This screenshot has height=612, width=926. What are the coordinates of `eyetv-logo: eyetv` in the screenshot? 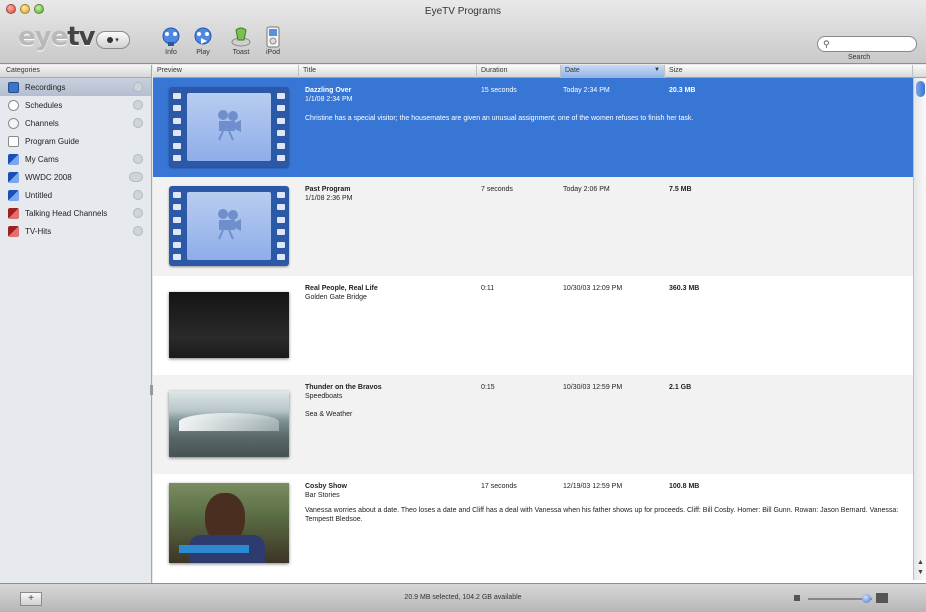 It's located at (57, 37).